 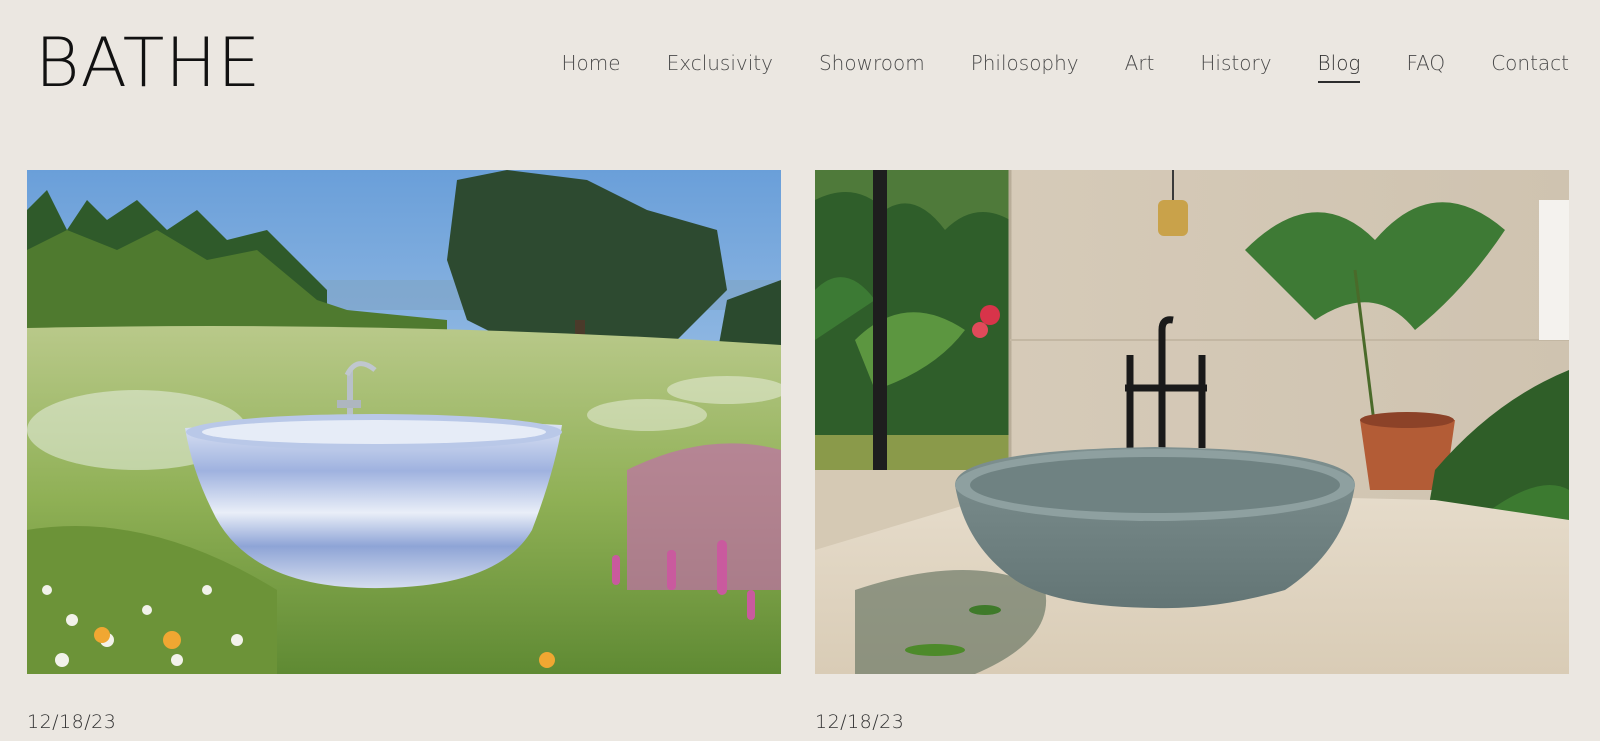 What do you see at coordinates (720, 67) in the screenshot?
I see `nav-exclusivity: Exclusivity` at bounding box center [720, 67].